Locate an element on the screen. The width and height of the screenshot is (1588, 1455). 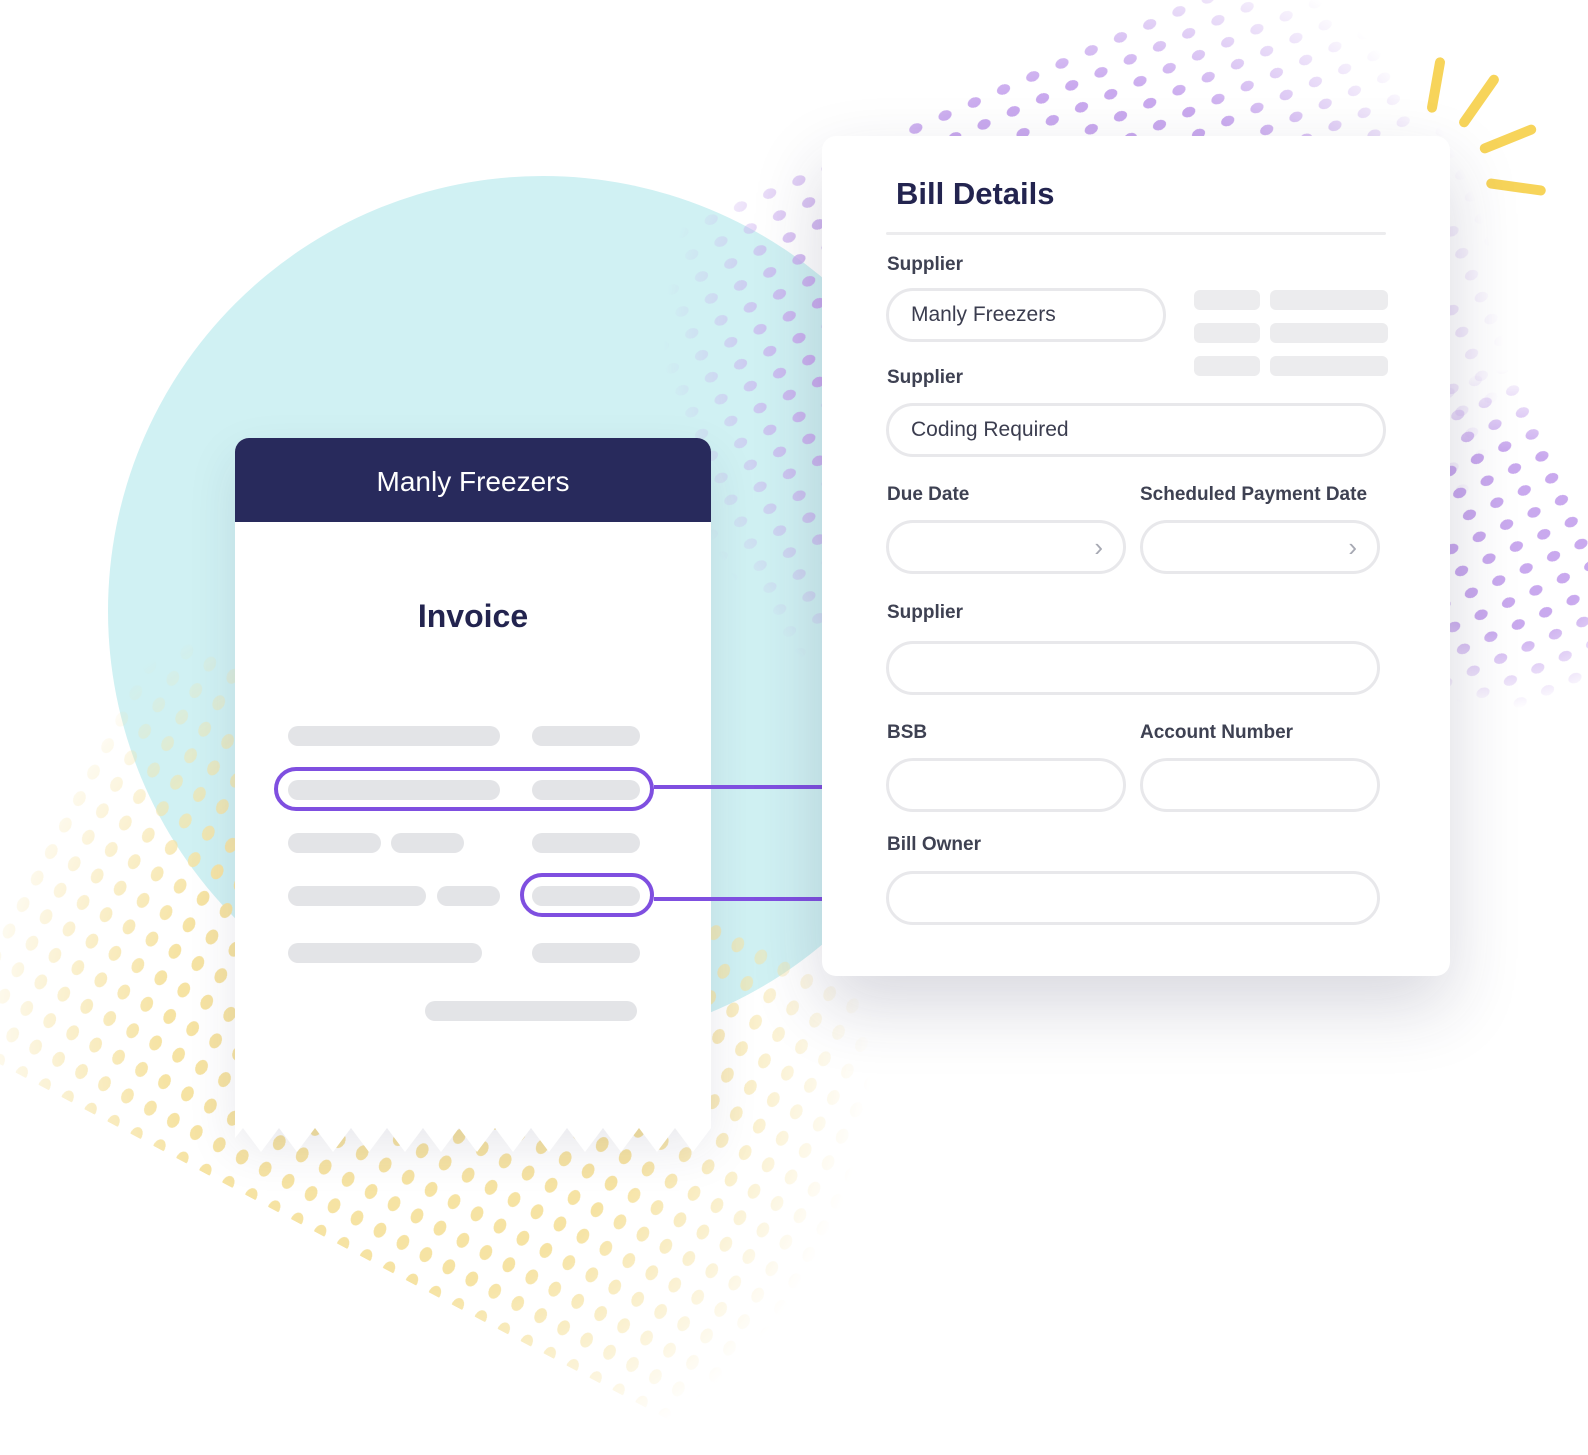
due-date-label: Due Date is located at coordinates (928, 494).